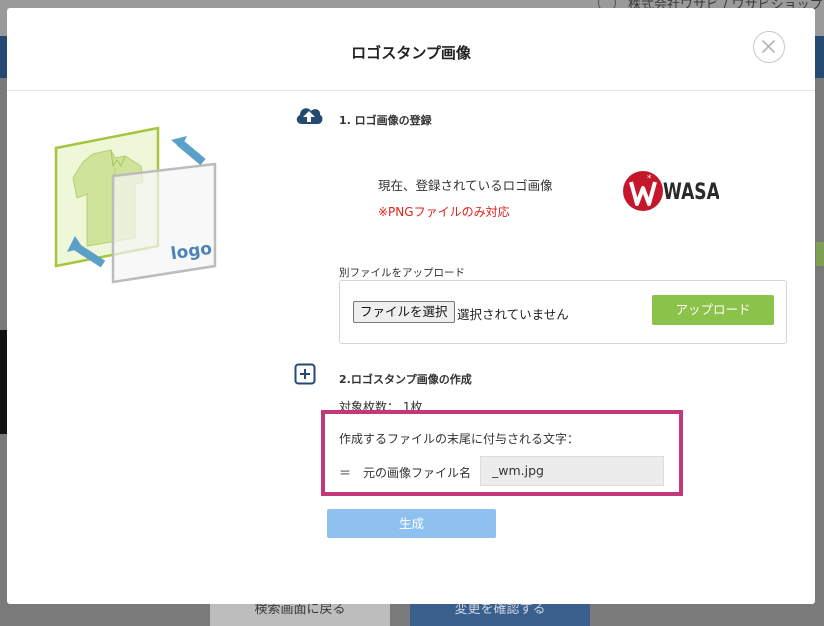  I want to click on modal-title: ロゴスタンプ画像, so click(411, 53).